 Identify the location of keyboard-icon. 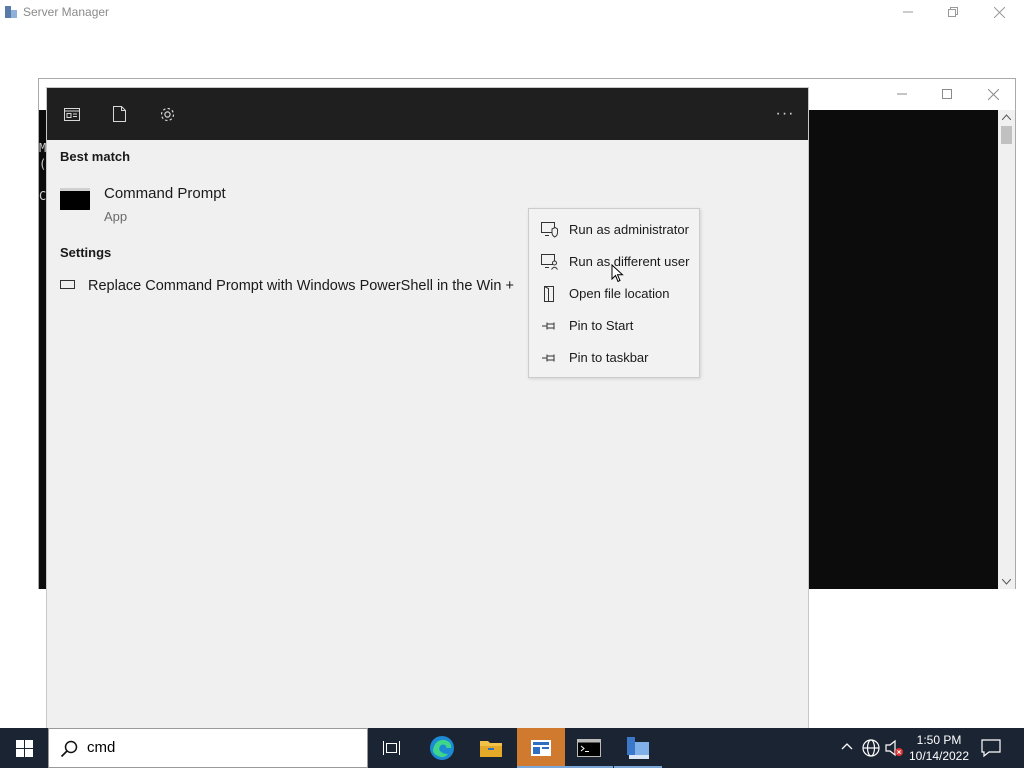
(67, 284).